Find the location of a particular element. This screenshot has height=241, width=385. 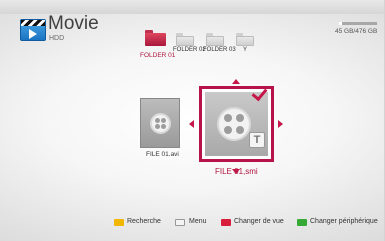

folder-02-label: FOLDER 02 is located at coordinates (189, 50).